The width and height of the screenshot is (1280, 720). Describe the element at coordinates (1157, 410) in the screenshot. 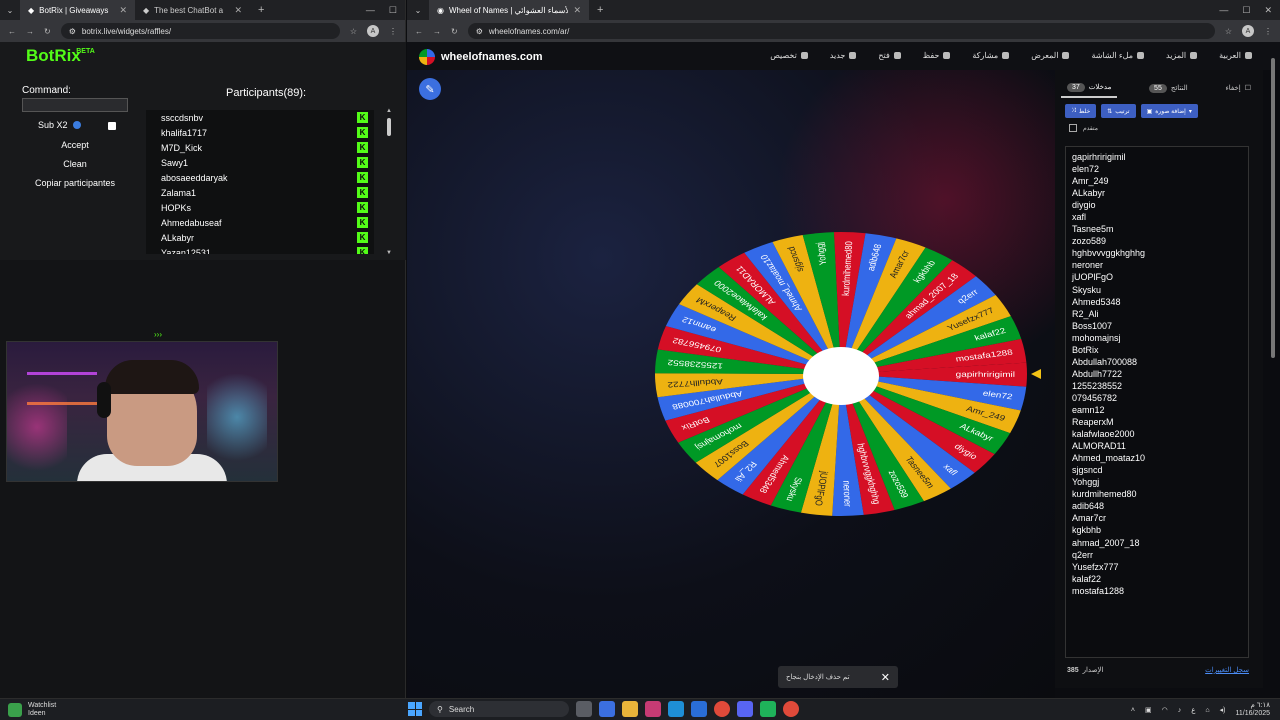

I see `entry-line: eamn12` at that location.